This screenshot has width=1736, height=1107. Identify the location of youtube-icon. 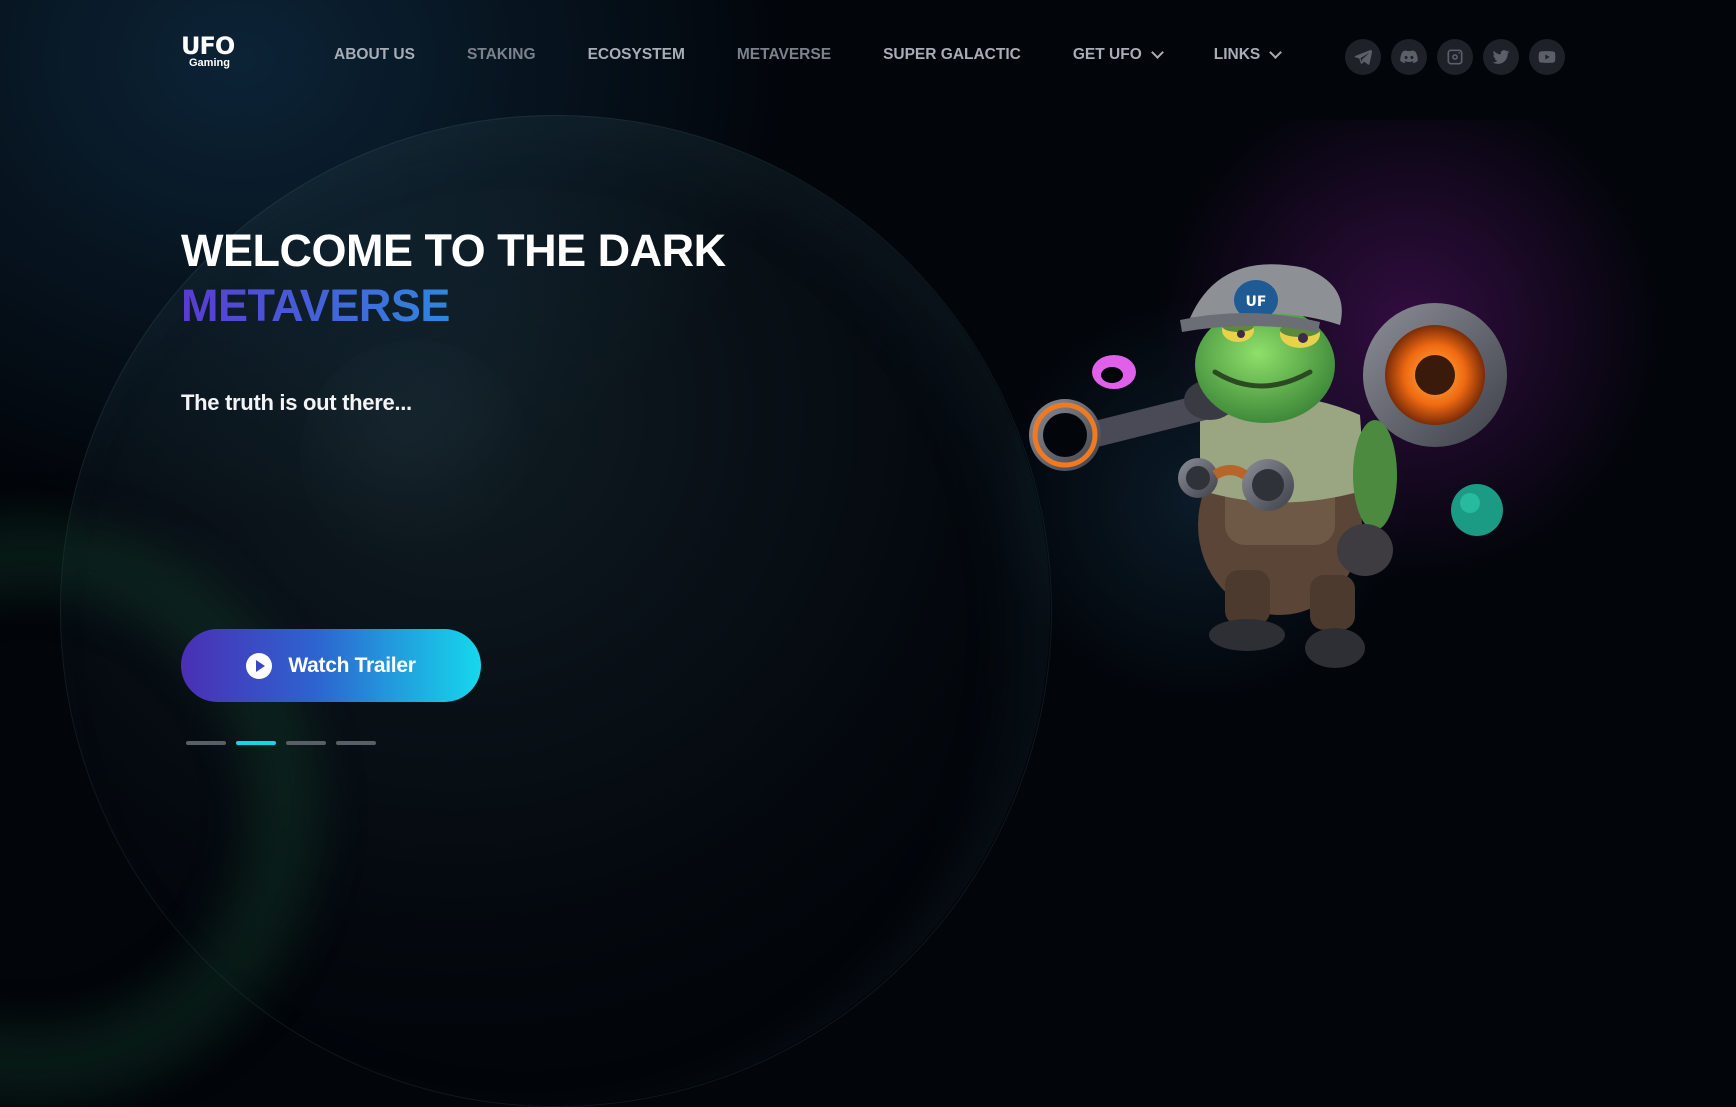
(1547, 57).